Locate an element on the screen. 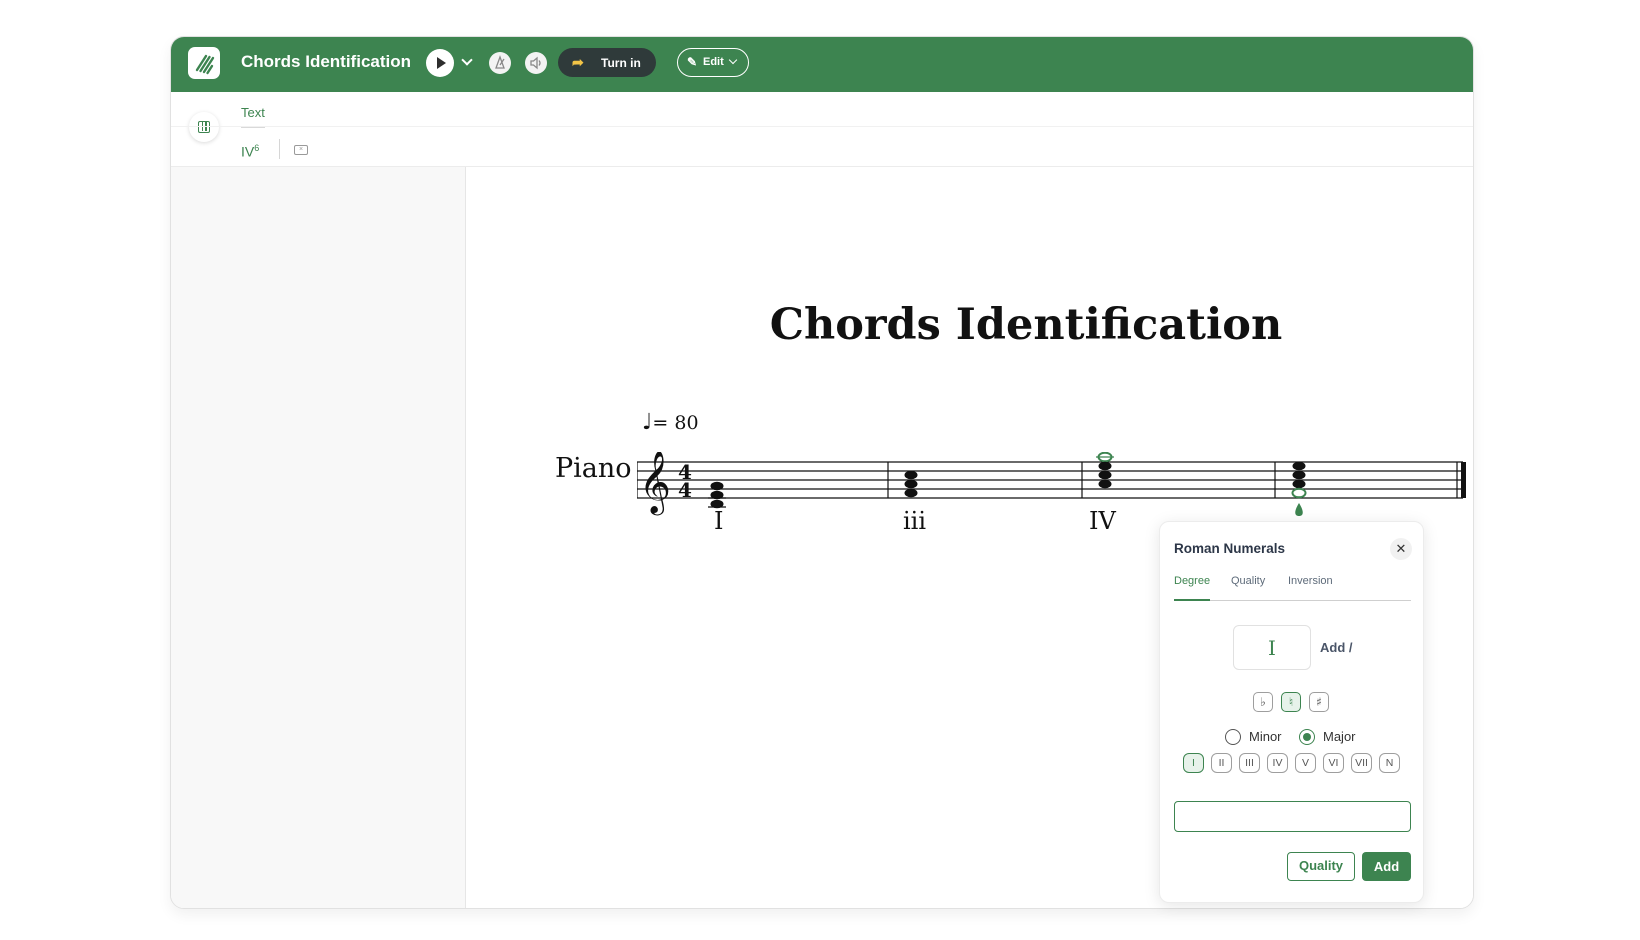 This screenshot has width=1640, height=940. piano-keyboard-button is located at coordinates (204, 127).